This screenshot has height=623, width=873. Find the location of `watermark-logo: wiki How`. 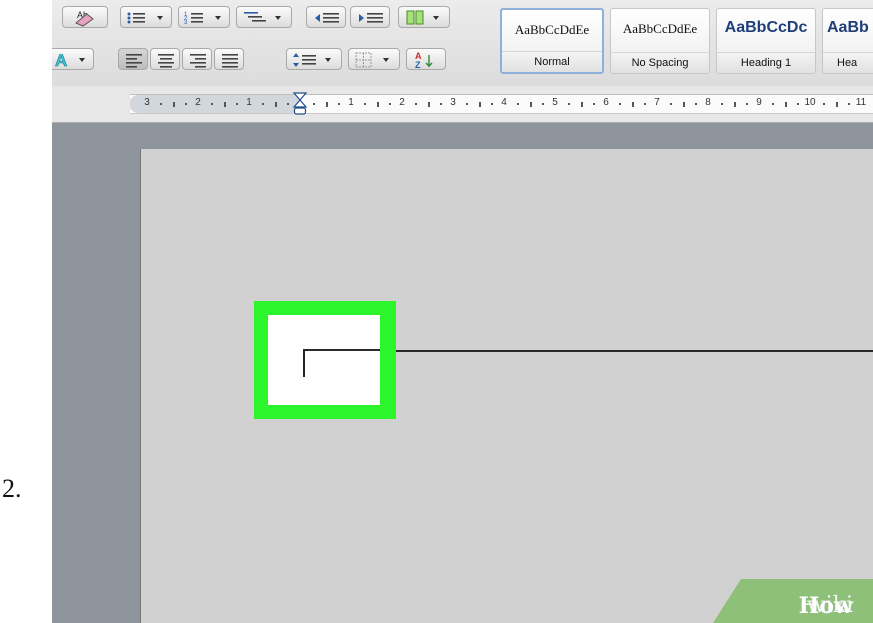

watermark-logo: wiki How is located at coordinates (793, 601).